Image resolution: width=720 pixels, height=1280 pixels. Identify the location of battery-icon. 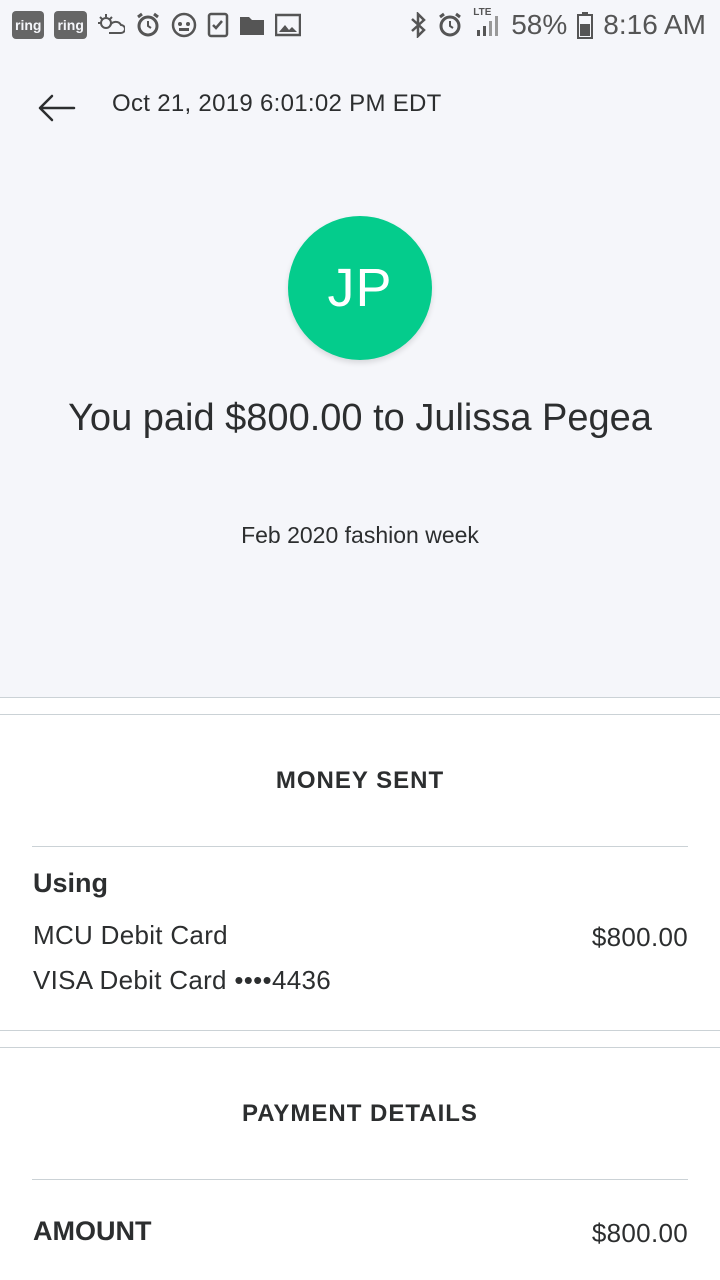
(585, 25).